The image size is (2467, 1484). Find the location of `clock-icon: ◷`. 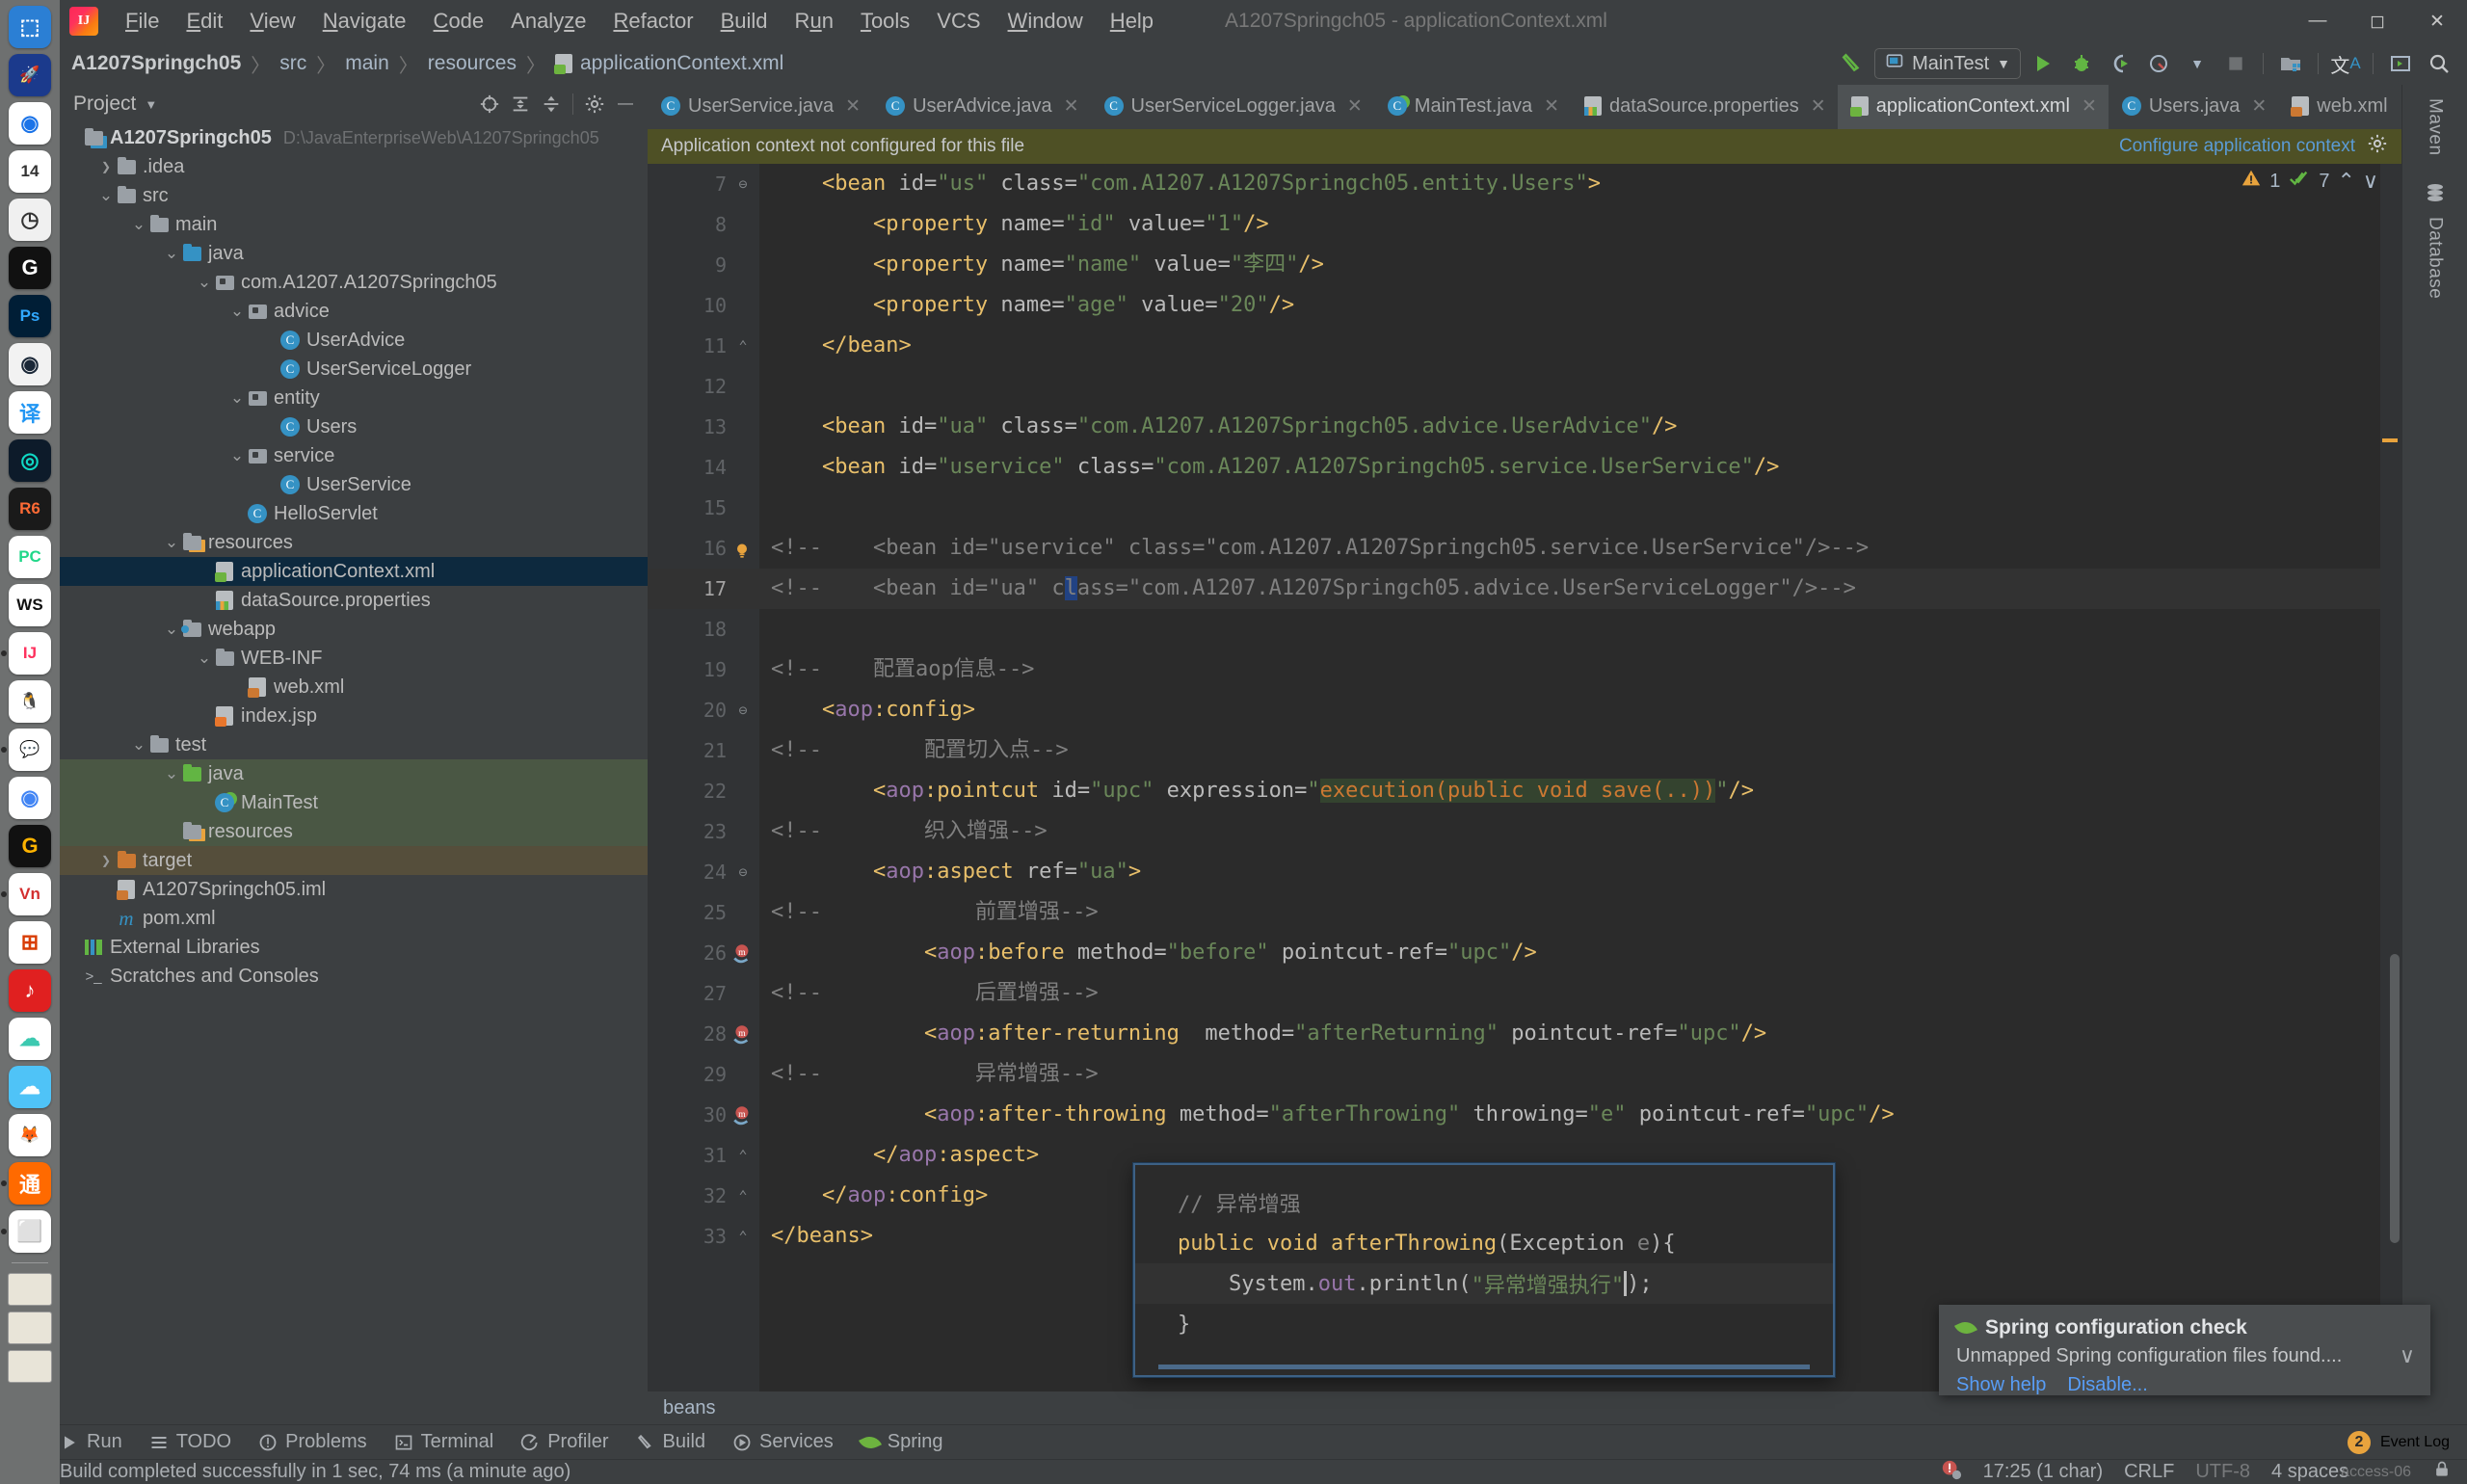

clock-icon: ◷ is located at coordinates (30, 220).